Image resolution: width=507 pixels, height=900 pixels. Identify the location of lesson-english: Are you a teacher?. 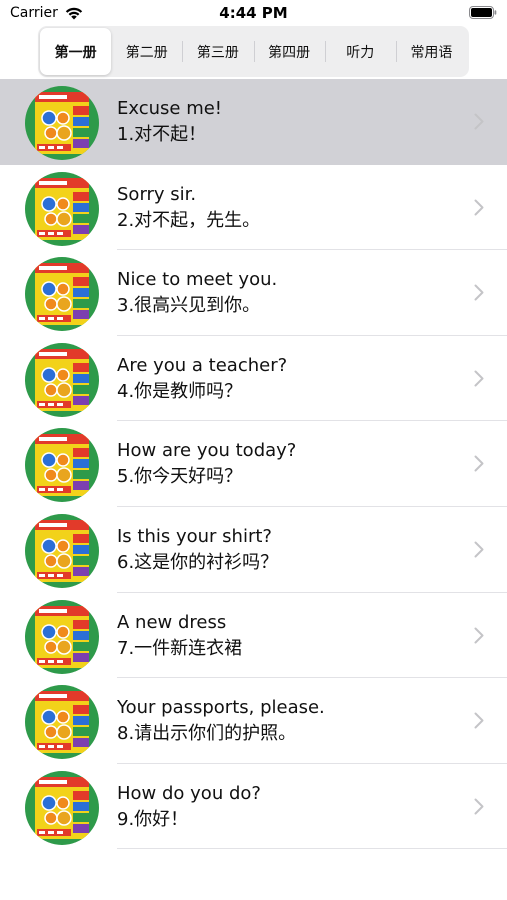
(202, 365).